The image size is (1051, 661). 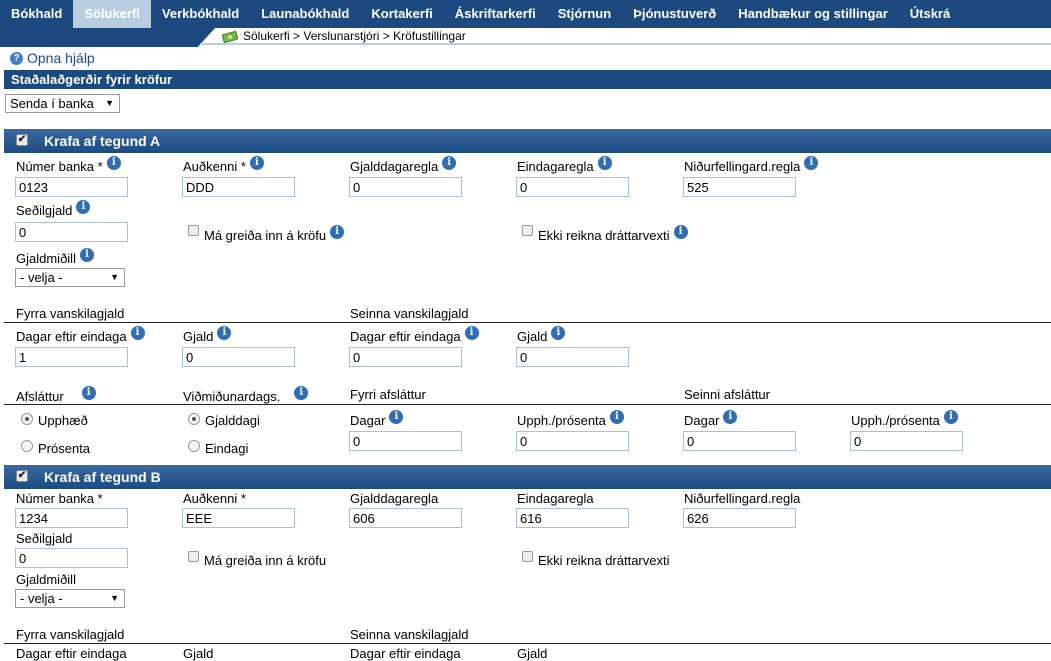 What do you see at coordinates (71, 518) in the screenshot?
I see `numer-banka-b-input` at bounding box center [71, 518].